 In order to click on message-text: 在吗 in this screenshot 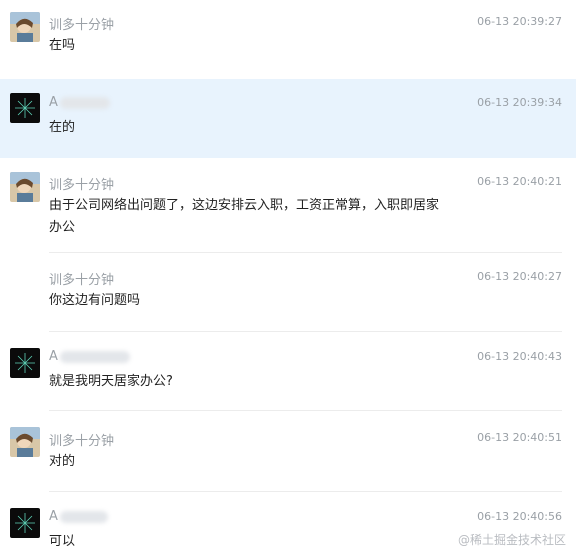, I will do `click(62, 45)`.